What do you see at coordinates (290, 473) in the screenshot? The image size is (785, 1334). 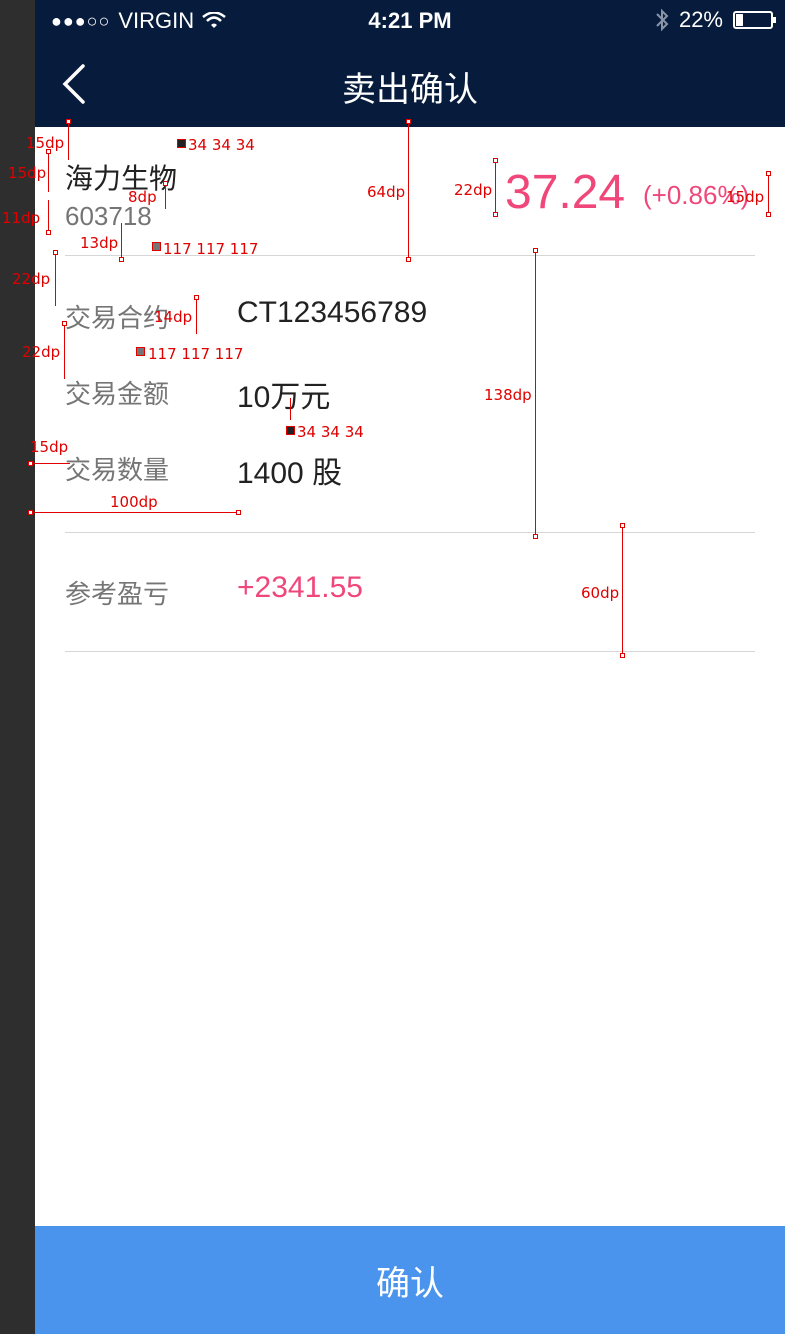 I see `quantity-value: 1400 股` at bounding box center [290, 473].